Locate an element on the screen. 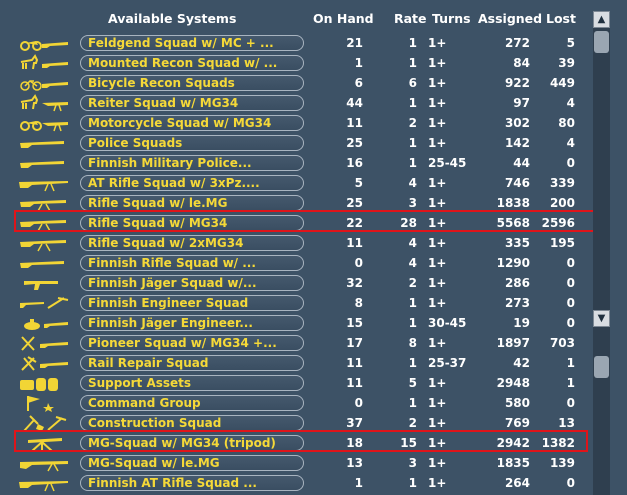 The width and height of the screenshot is (627, 495). engineer-icon is located at coordinates (44, 303).